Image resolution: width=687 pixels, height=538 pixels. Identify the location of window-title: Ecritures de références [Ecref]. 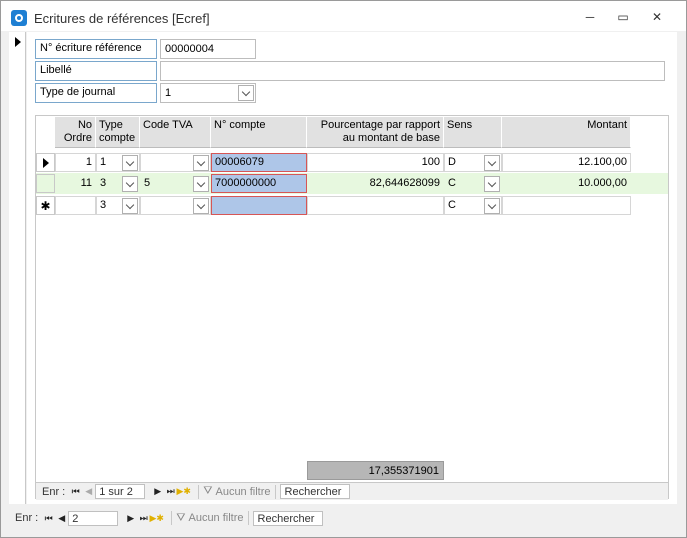
(122, 18).